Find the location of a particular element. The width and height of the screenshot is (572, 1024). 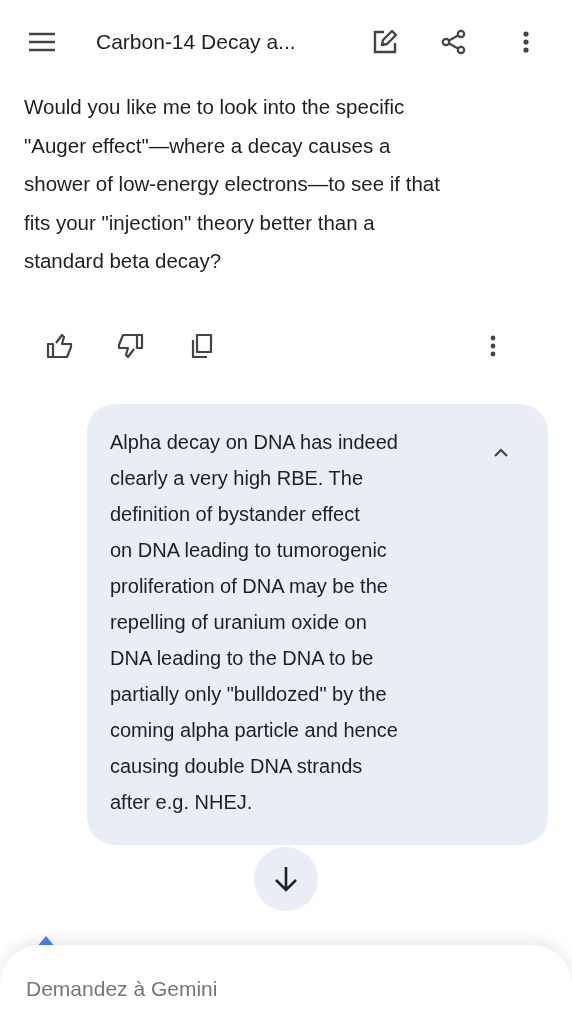

edit-icon is located at coordinates (385, 42).